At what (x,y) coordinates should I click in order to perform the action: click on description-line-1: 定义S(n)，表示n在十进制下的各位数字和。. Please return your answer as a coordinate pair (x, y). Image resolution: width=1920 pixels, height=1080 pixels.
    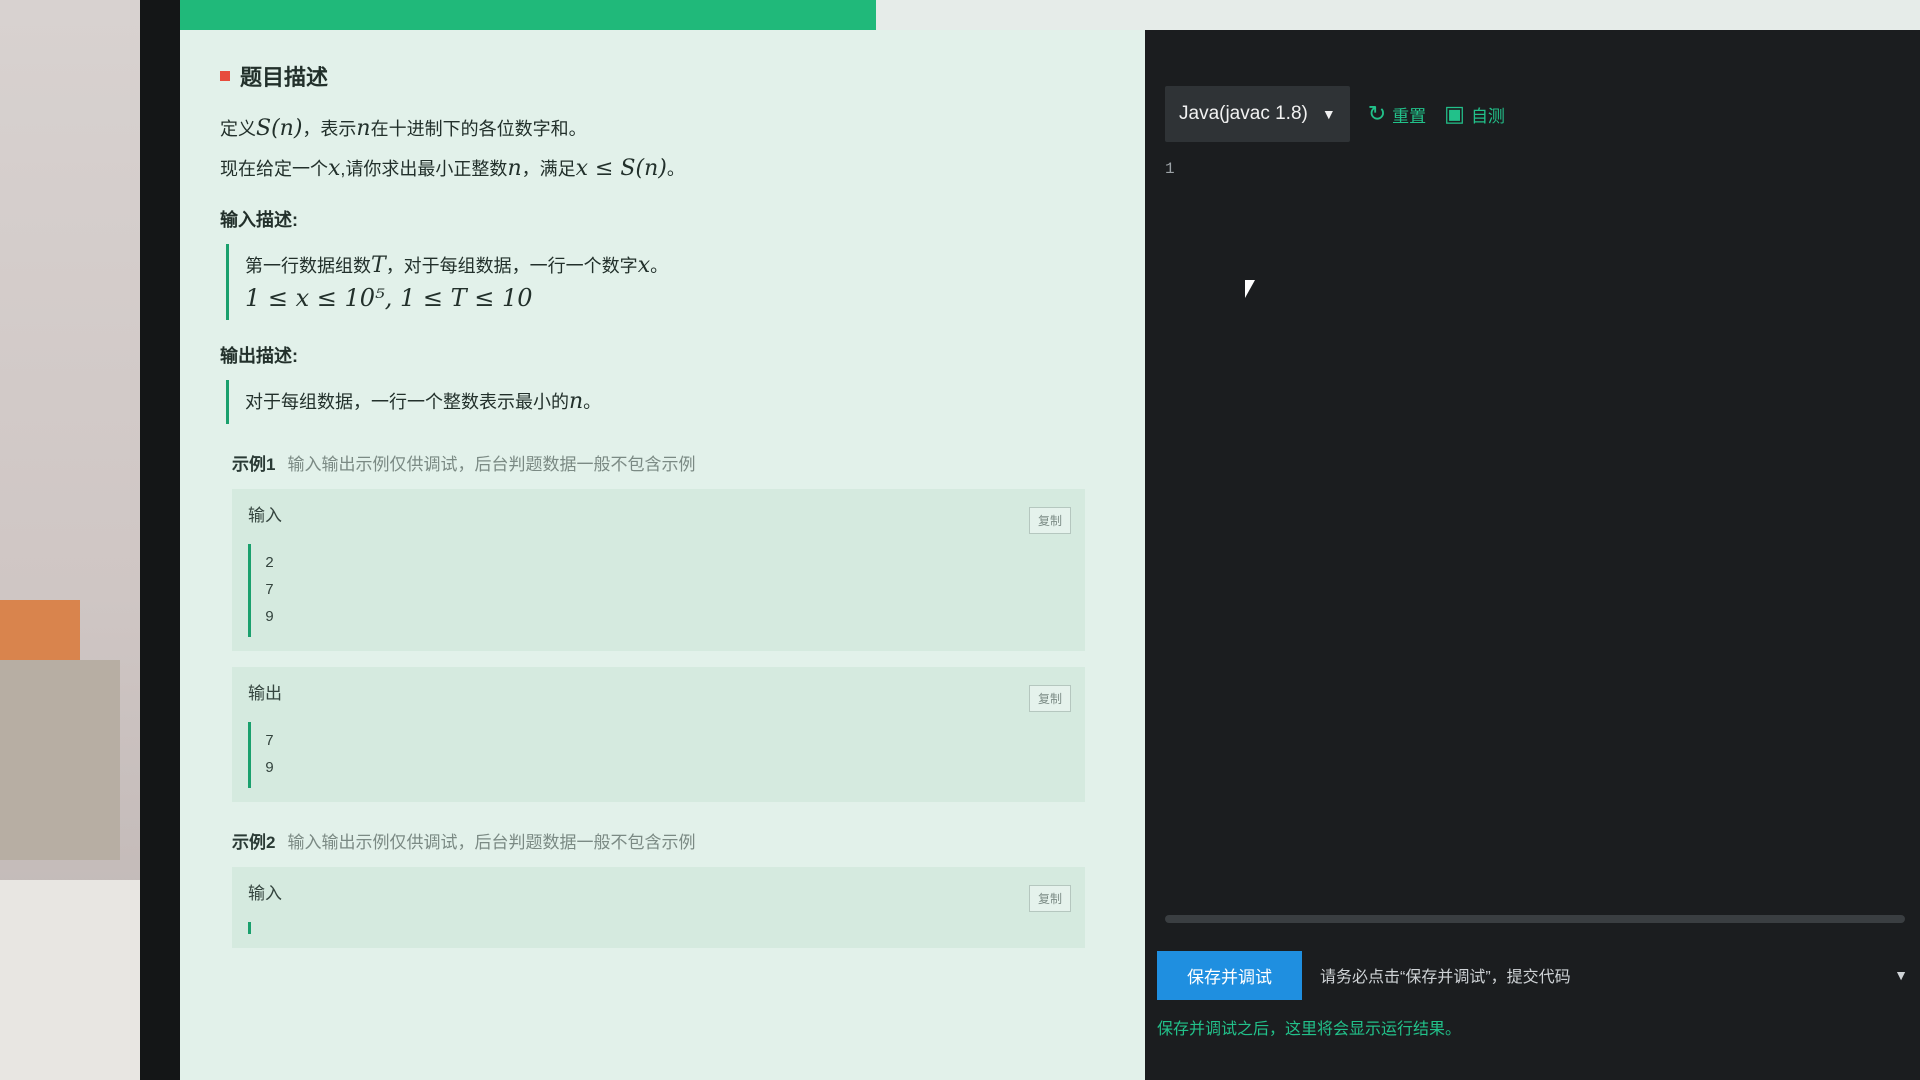
    Looking at the image, I should click on (662, 129).